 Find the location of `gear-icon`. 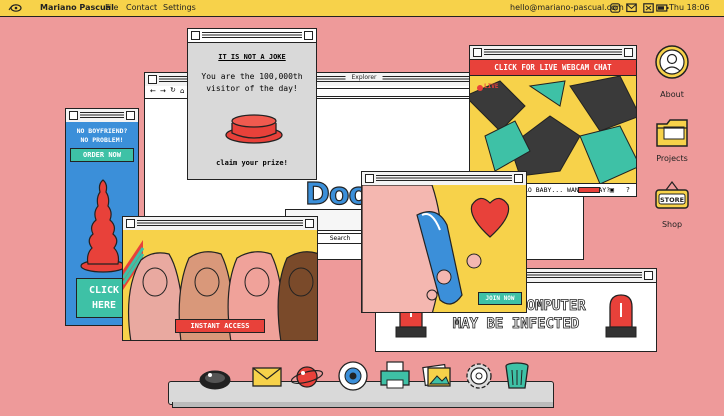

gear-icon is located at coordinates (479, 375).